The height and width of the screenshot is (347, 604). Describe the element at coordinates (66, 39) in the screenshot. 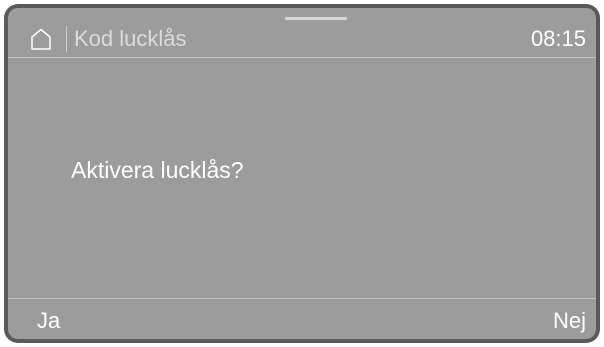

I see `header-divider` at that location.